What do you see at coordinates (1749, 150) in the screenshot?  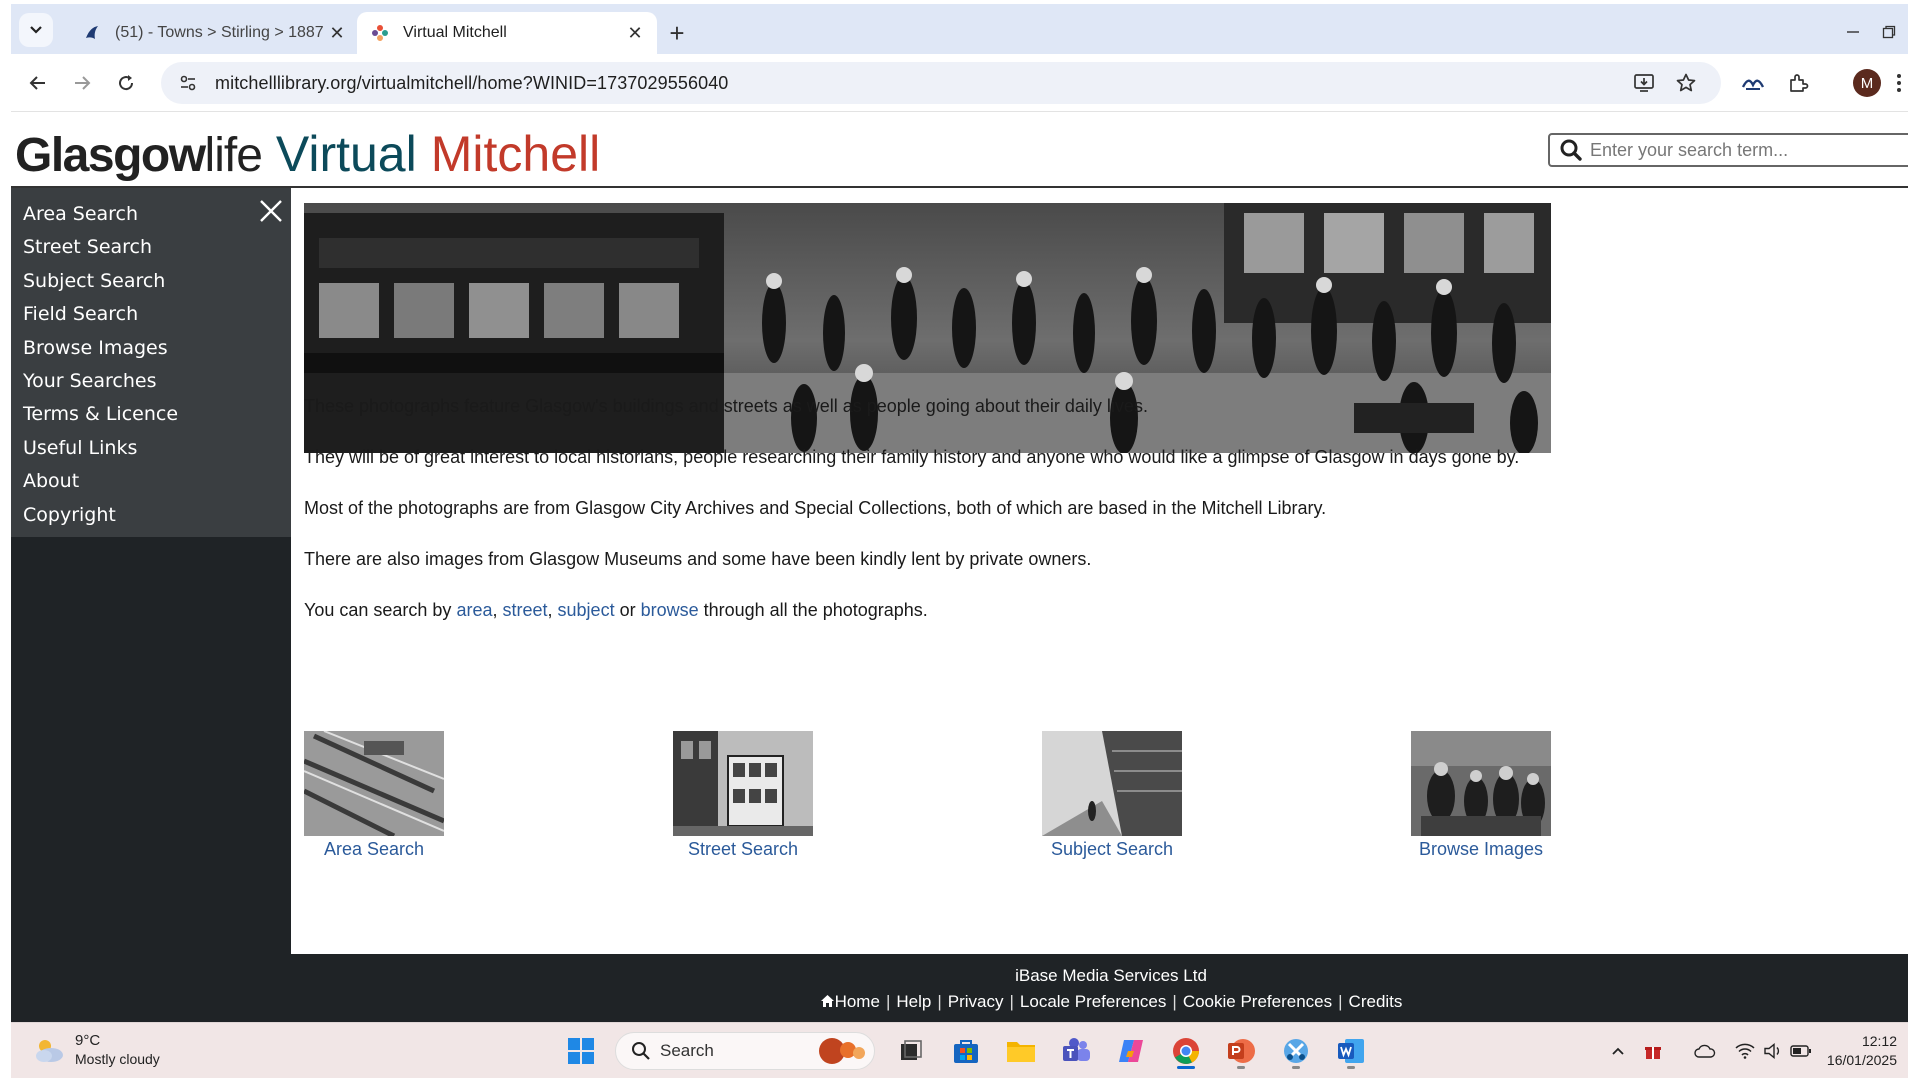 I see `site-search-input` at bounding box center [1749, 150].